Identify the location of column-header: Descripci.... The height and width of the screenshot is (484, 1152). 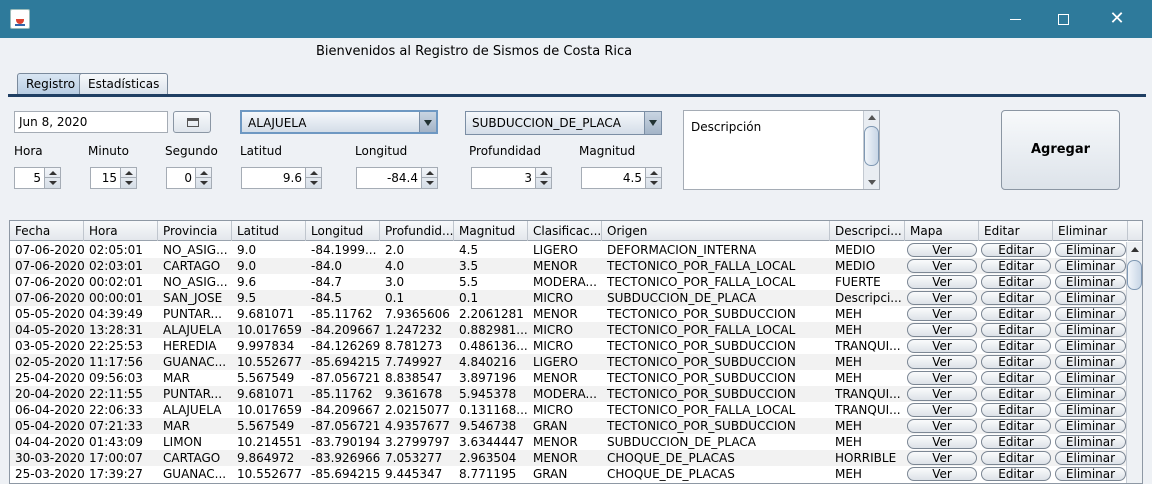
(867, 231).